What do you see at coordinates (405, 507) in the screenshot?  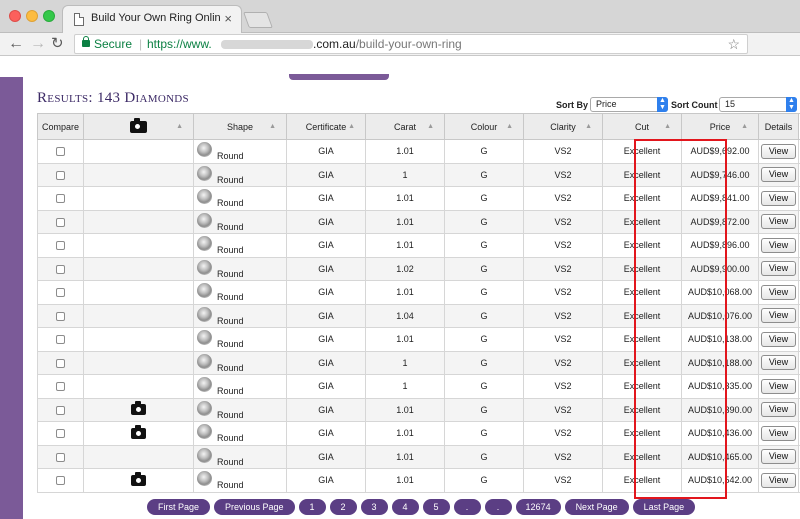 I see `pagination-button: 4` at bounding box center [405, 507].